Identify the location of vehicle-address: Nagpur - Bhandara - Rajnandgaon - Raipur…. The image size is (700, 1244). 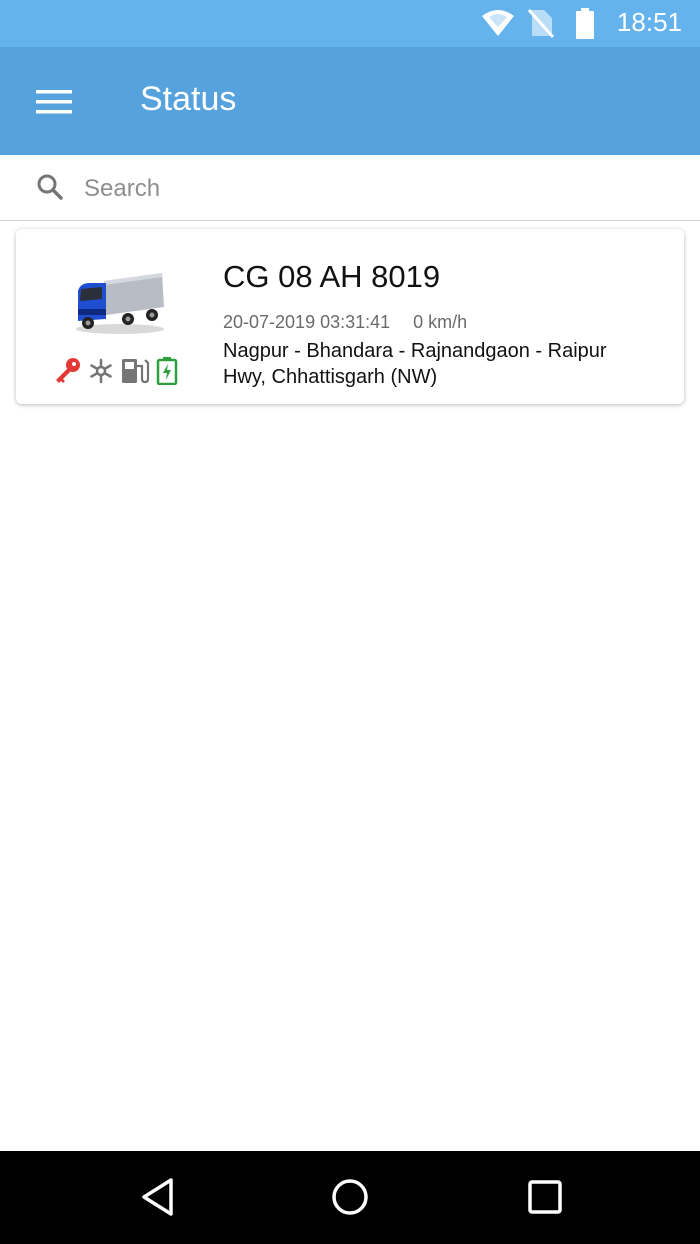
(443, 364).